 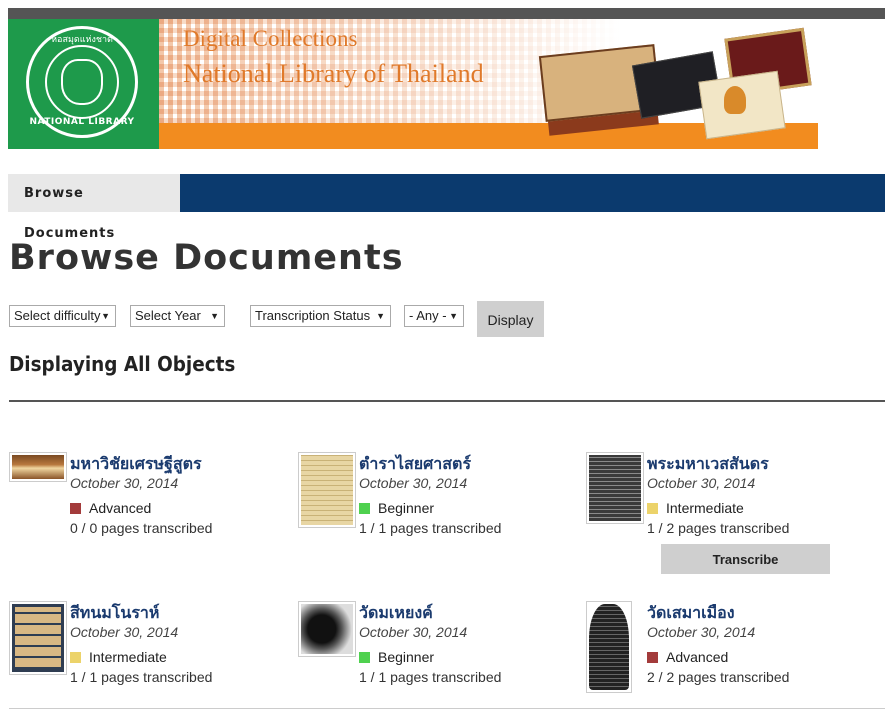 What do you see at coordinates (745, 559) in the screenshot?
I see `transcribe-button: Transcribe` at bounding box center [745, 559].